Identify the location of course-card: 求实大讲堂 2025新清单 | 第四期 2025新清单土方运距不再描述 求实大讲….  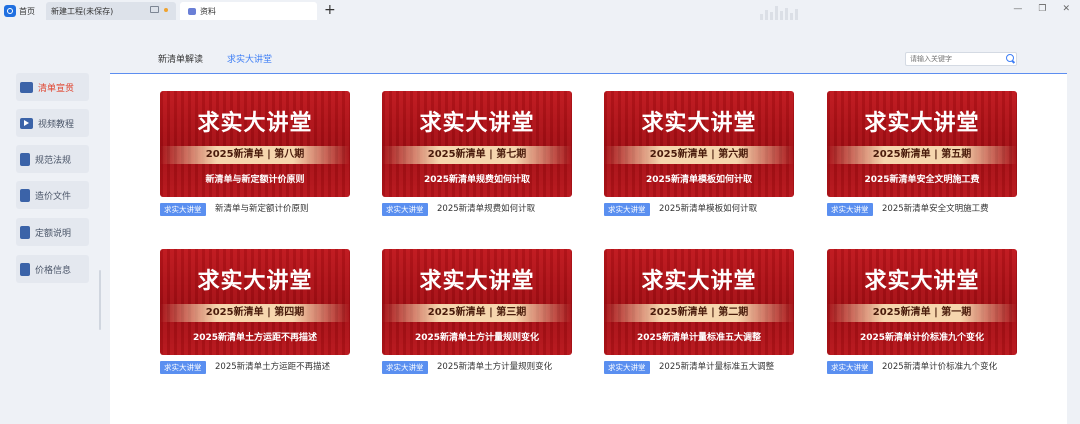
(255, 314).